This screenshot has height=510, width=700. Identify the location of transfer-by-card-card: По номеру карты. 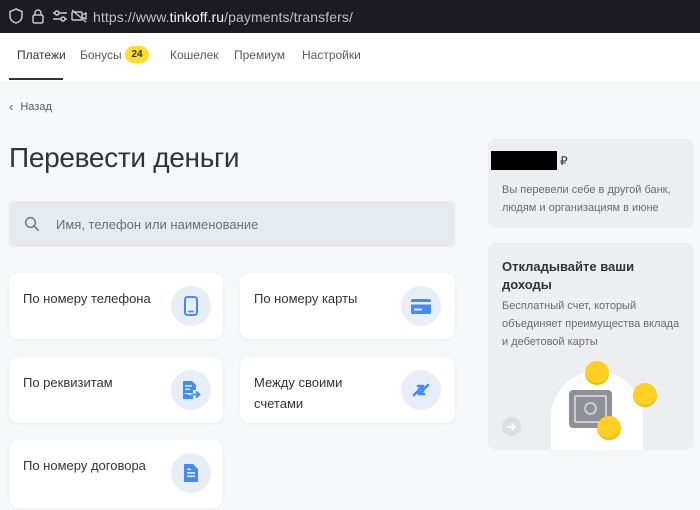
(347, 306).